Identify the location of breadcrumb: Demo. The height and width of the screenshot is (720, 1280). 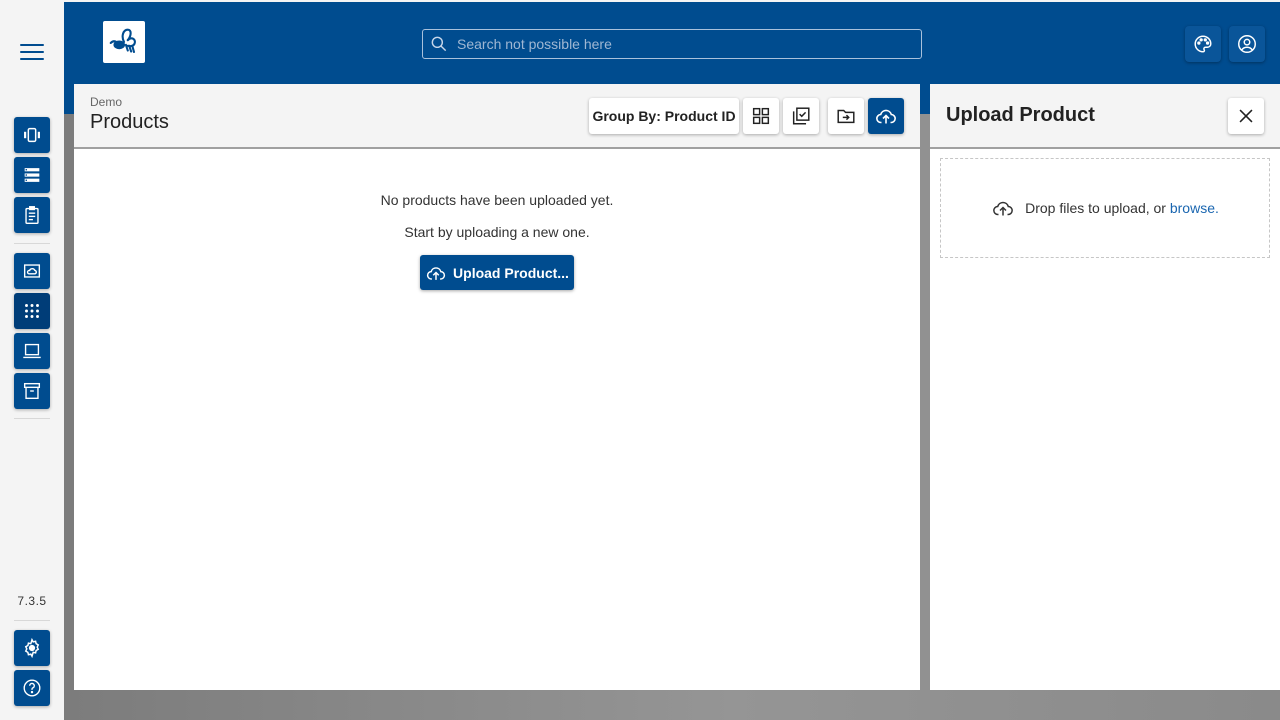
(106, 102).